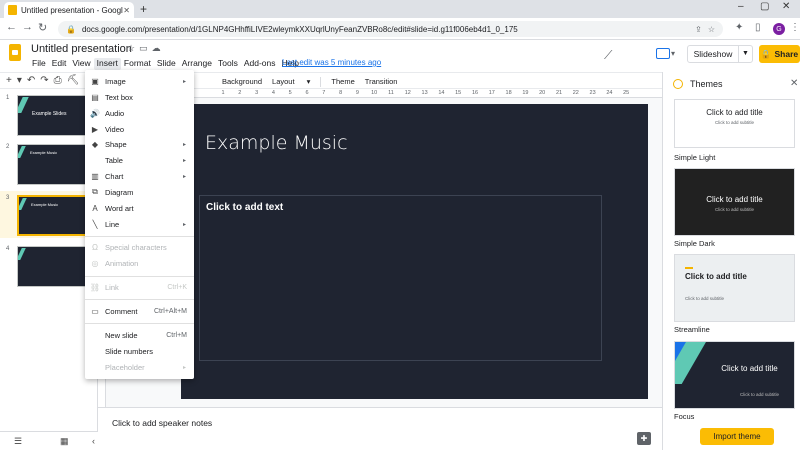 This screenshot has width=800, height=450. I want to click on filmstrip-view-icon: ☰, so click(18, 441).